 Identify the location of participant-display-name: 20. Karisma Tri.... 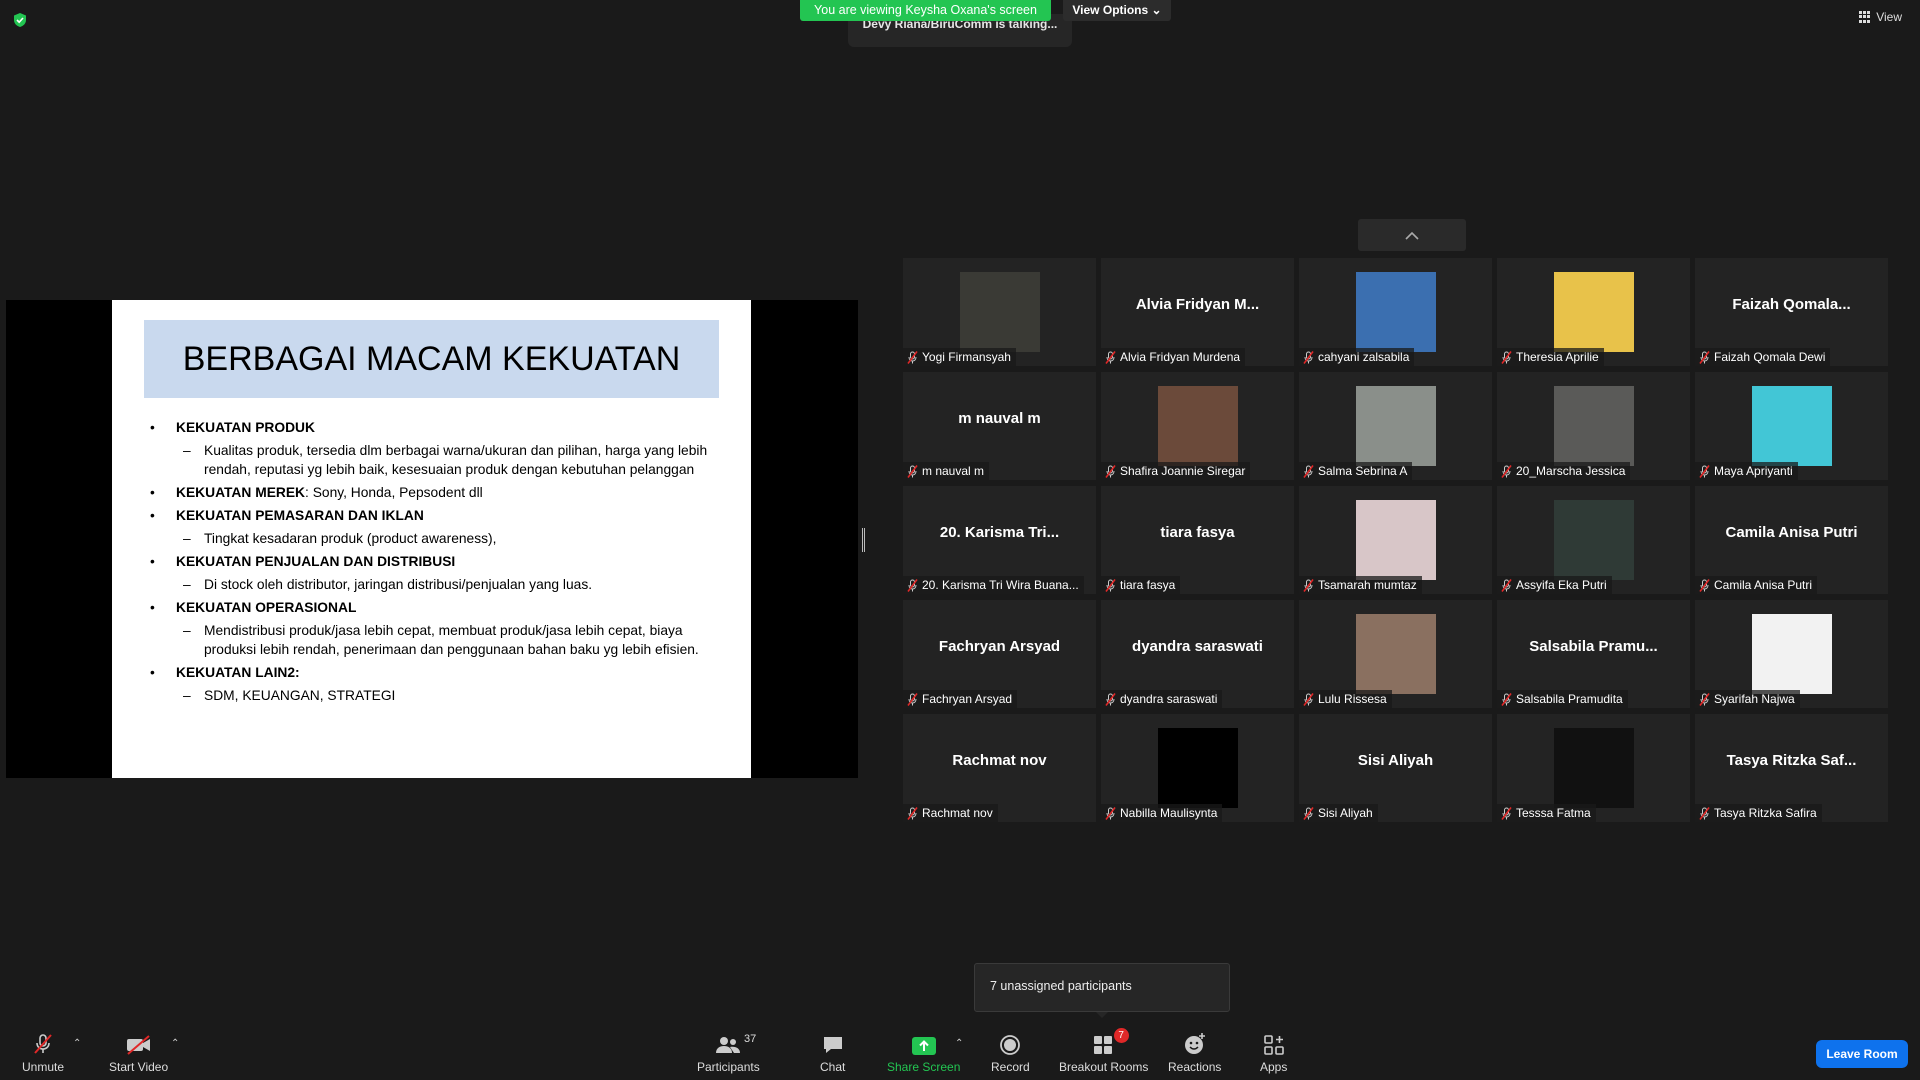
(999, 532).